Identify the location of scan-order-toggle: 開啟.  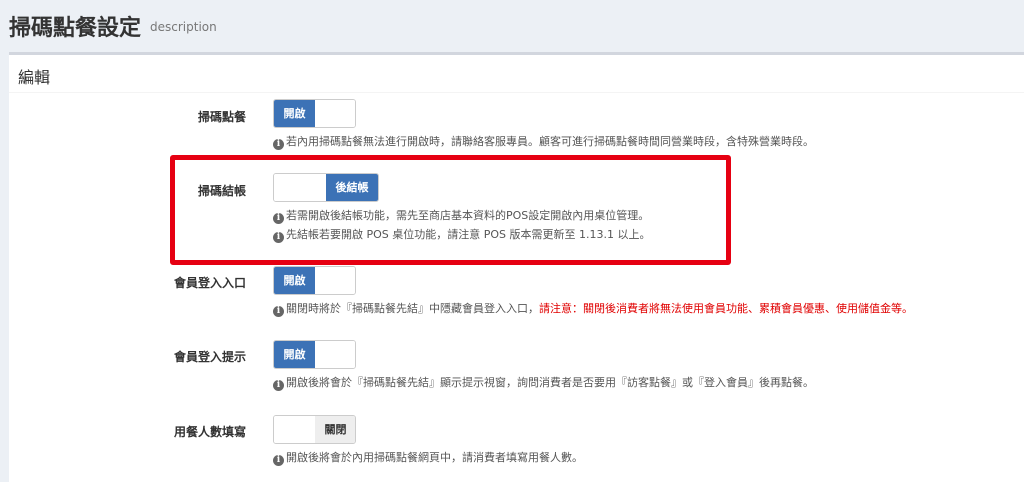
(314, 113).